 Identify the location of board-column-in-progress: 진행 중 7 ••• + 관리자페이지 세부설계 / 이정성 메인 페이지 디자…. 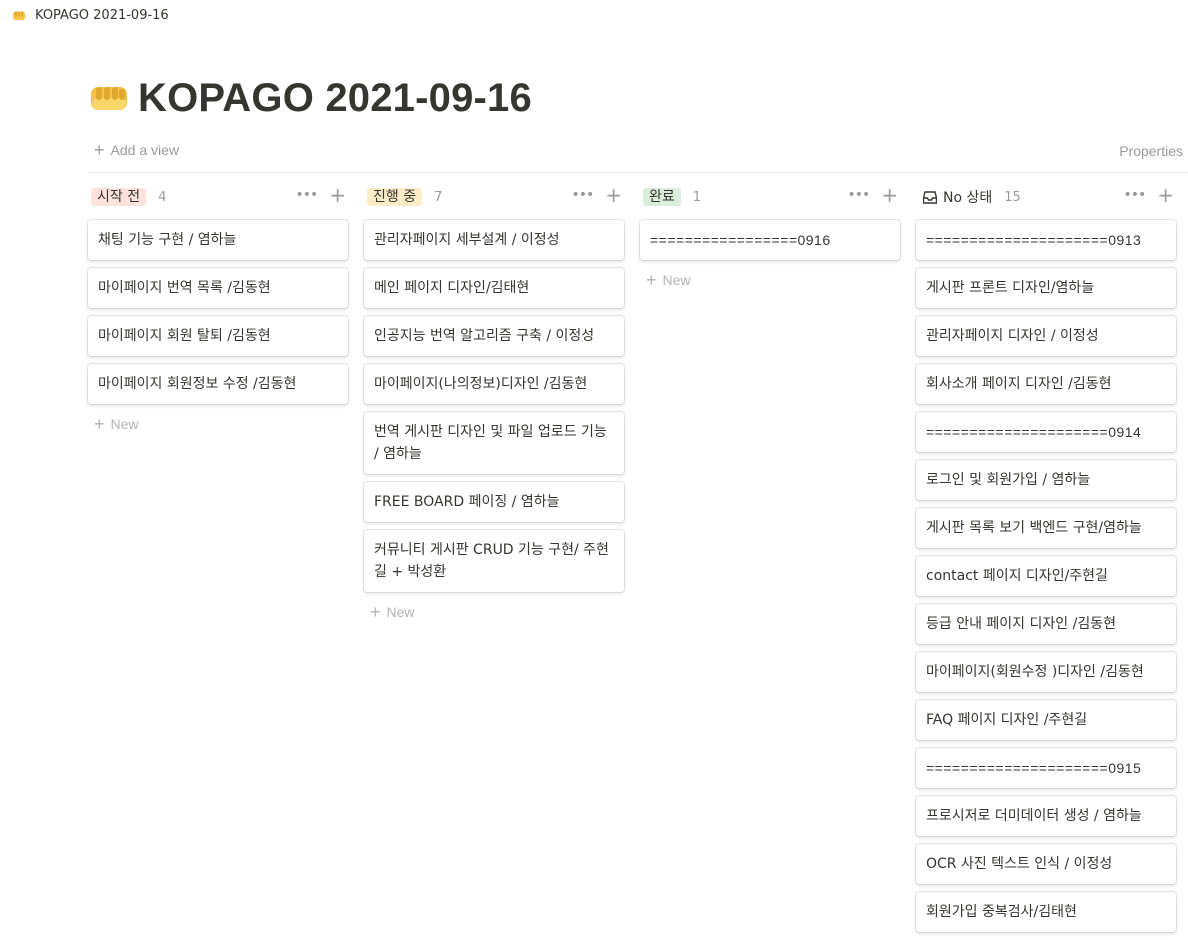
(494, 404).